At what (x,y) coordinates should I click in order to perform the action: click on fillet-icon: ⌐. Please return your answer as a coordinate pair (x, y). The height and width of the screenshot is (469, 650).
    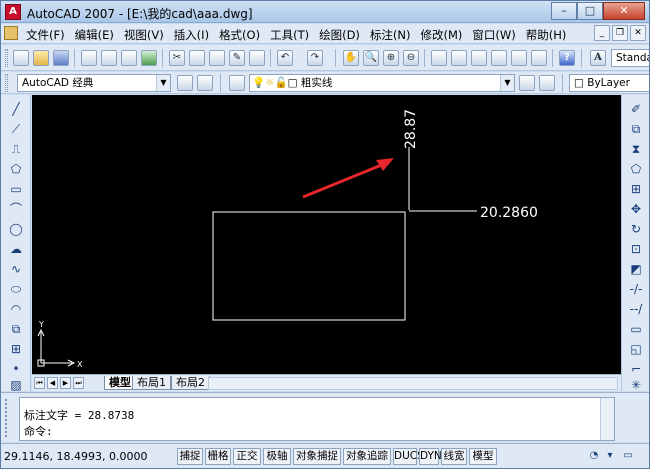
    Looking at the image, I should click on (636, 369).